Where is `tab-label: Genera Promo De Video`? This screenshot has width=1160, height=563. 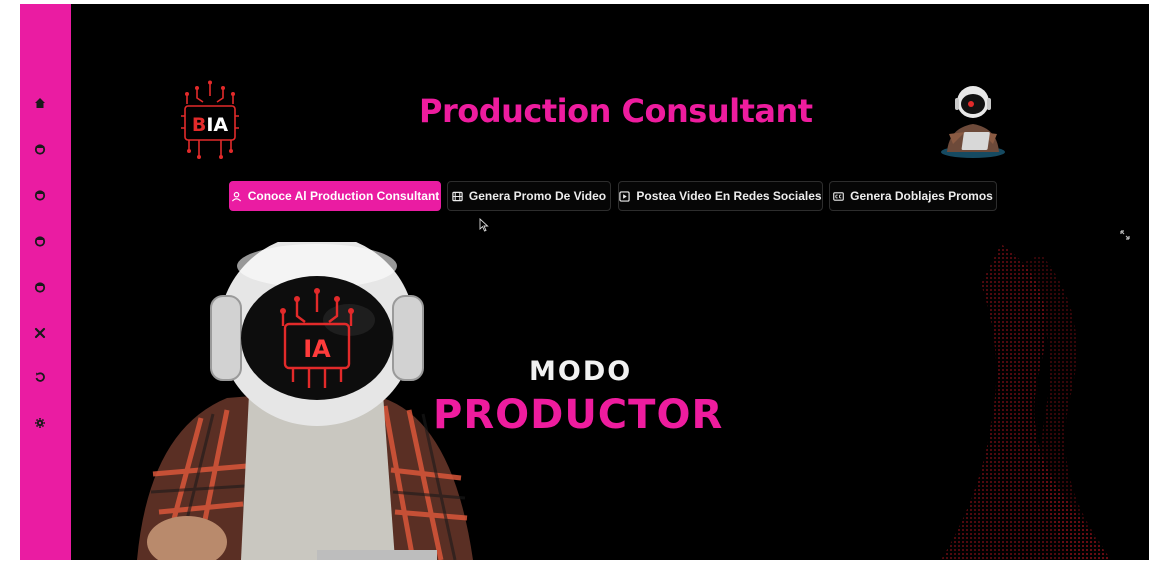
tab-label: Genera Promo De Video is located at coordinates (537, 196).